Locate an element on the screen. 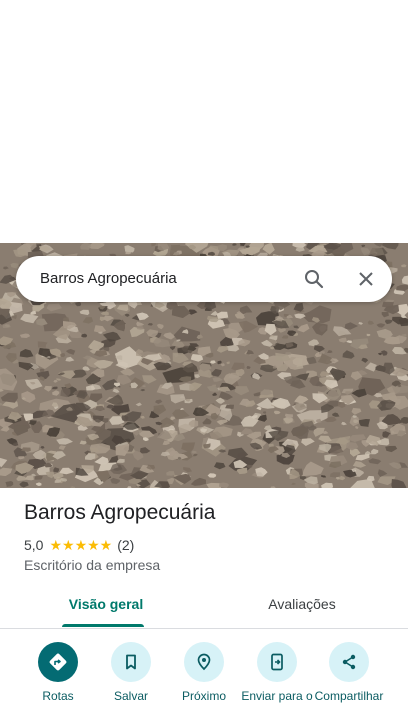  send-to-phone-button: Enviar para o is located at coordinates (277, 672).